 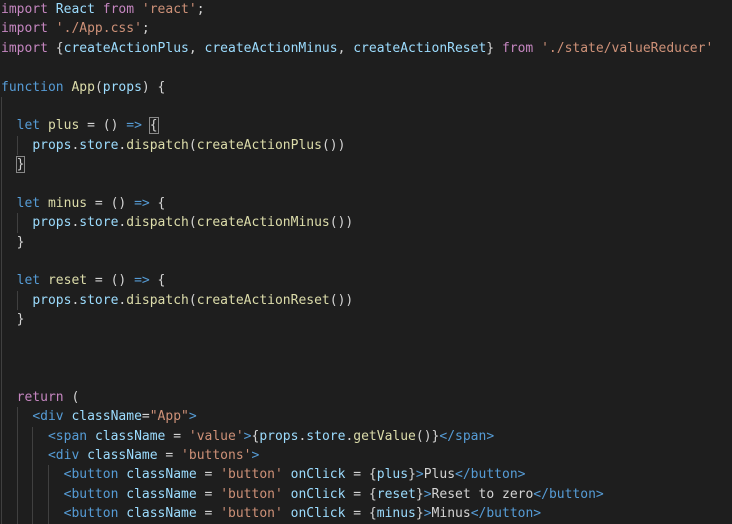 I want to click on code-token: = (), so click(x=111, y=203).